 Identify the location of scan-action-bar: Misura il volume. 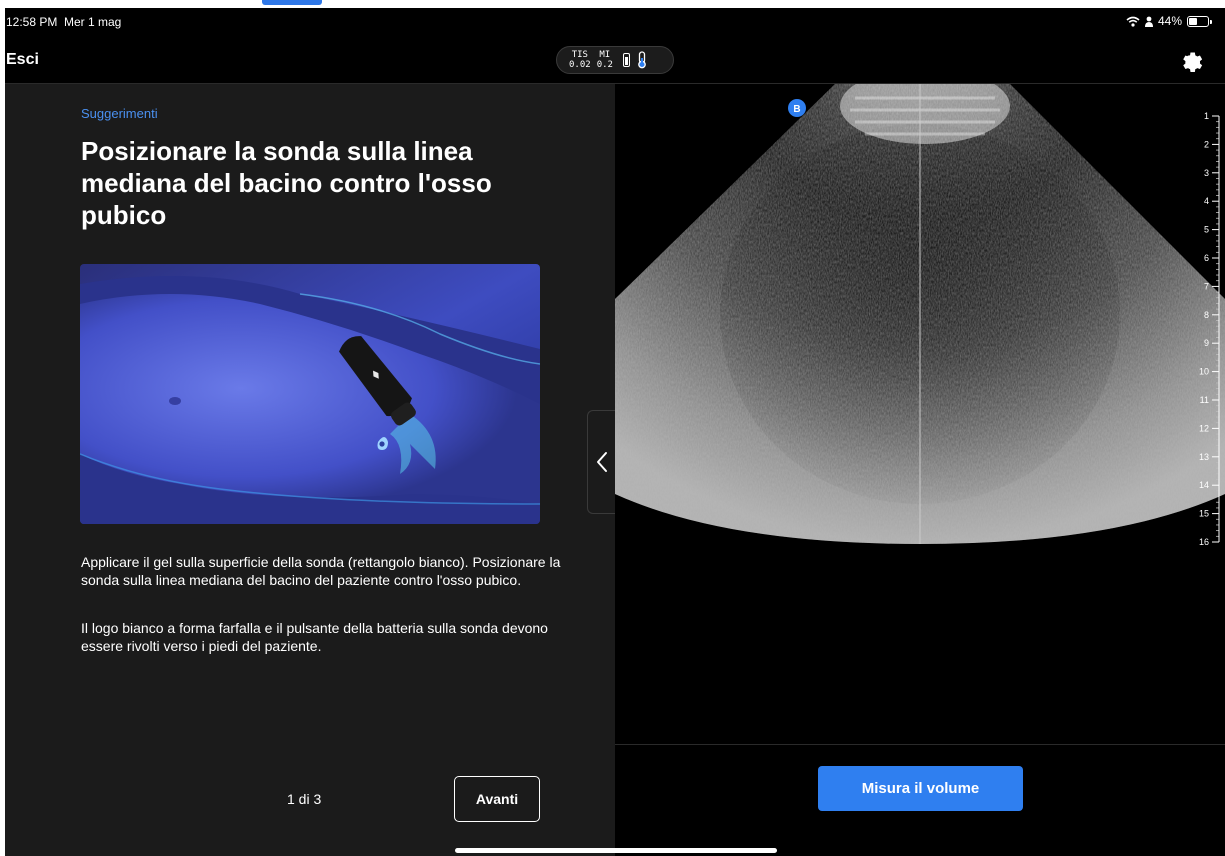
(920, 800).